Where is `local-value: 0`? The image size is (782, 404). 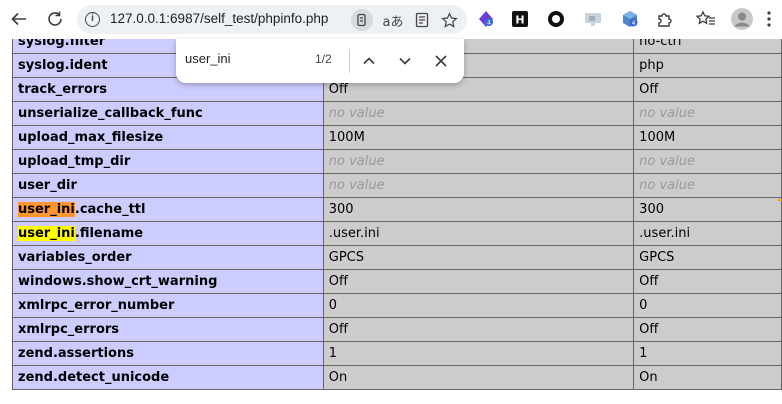
local-value: 0 is located at coordinates (478, 305).